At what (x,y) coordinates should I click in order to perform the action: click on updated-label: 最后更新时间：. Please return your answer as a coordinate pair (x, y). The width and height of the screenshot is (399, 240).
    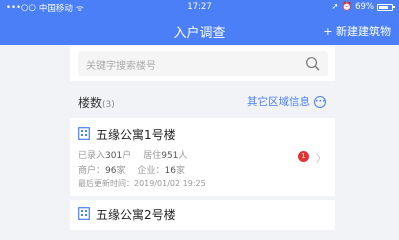
    Looking at the image, I should click on (106, 183).